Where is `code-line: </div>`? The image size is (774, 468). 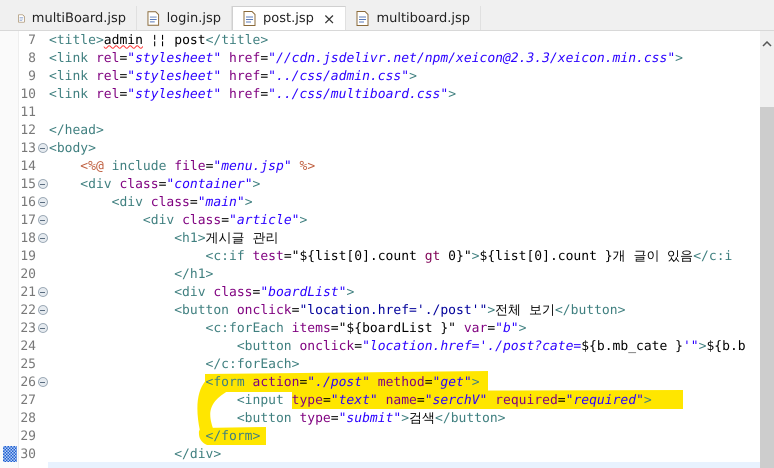
code-line: </div> is located at coordinates (197, 454).